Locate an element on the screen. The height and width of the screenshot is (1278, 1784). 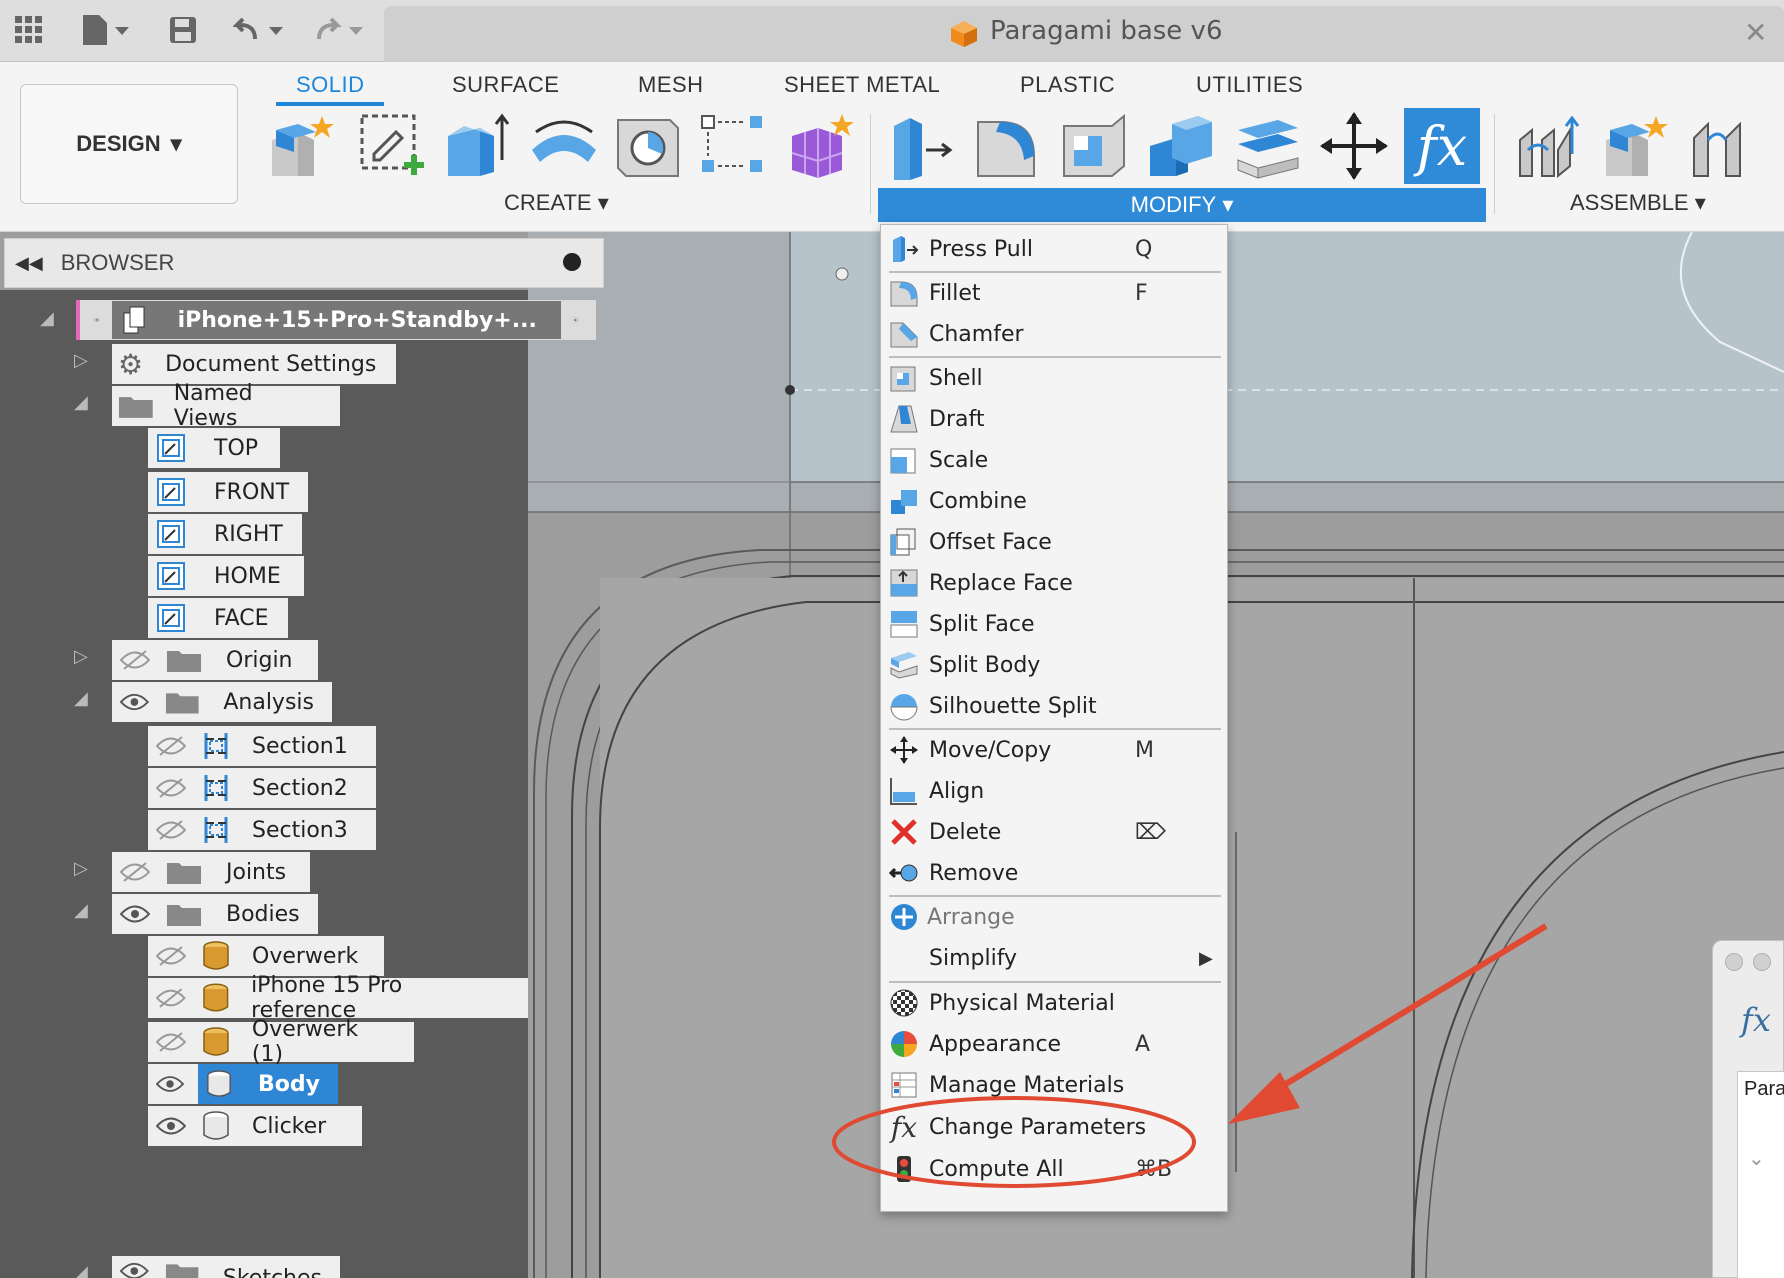
joint-icon is located at coordinates (1550, 146).